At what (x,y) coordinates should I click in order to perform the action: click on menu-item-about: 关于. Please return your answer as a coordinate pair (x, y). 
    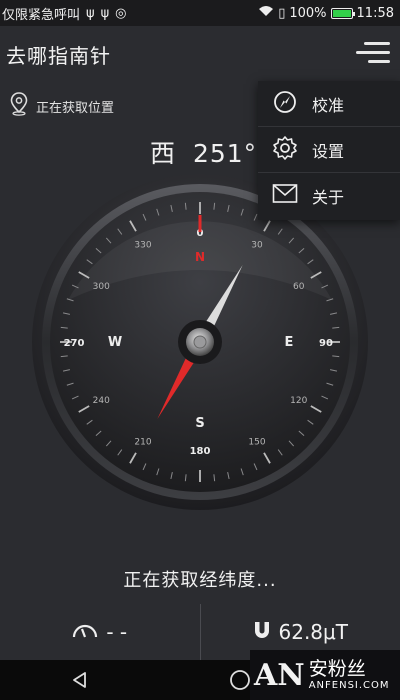
    Looking at the image, I should click on (329, 196).